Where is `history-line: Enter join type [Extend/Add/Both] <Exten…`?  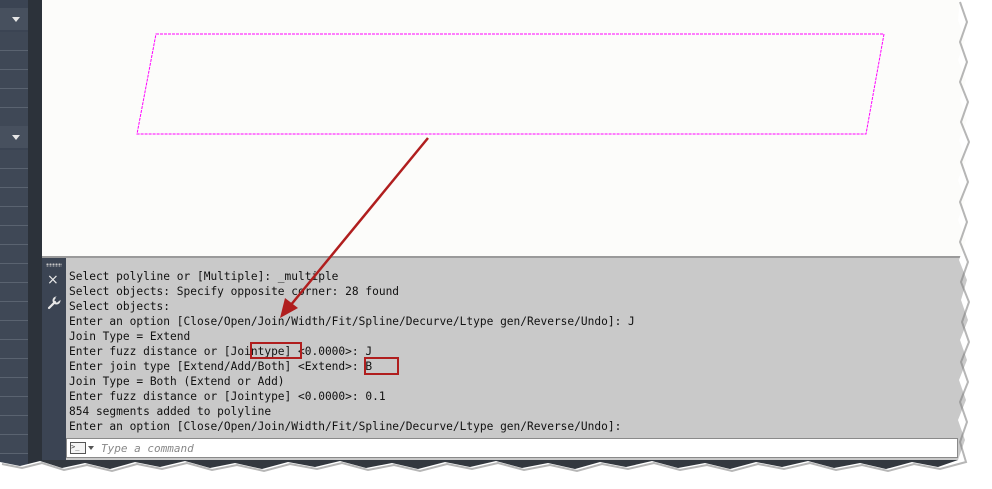
history-line: Enter join type [Extend/Add/Both] <Exten… is located at coordinates (221, 366).